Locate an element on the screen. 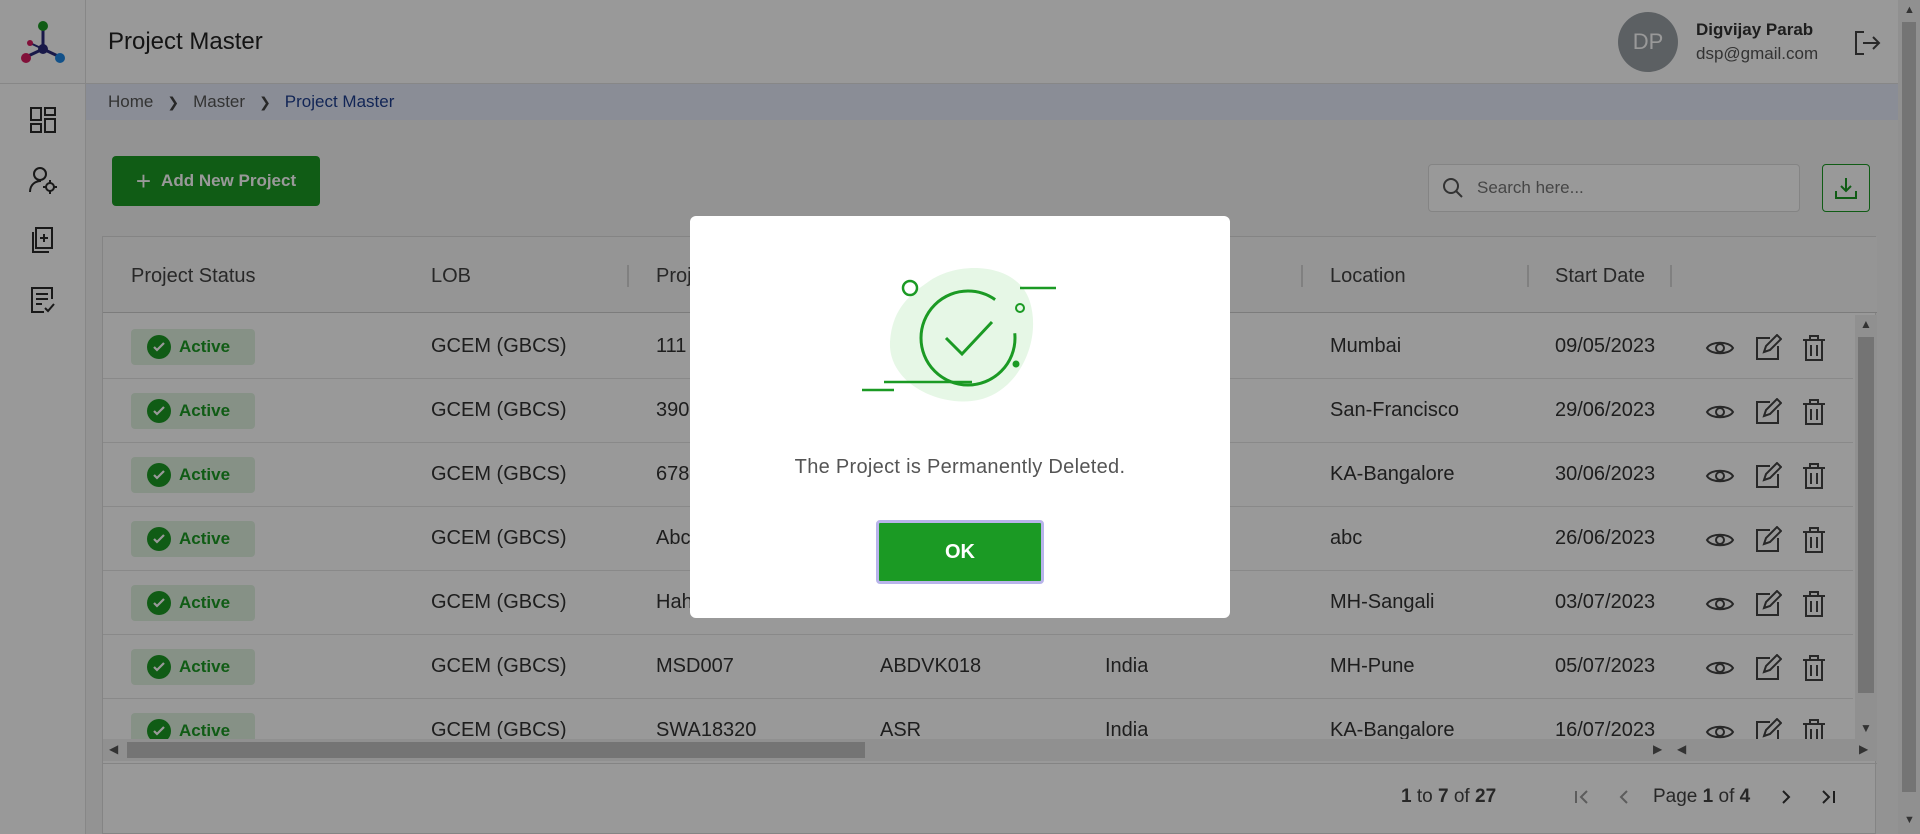  dialog-message: The Project is Permanently Deleted. is located at coordinates (960, 467).